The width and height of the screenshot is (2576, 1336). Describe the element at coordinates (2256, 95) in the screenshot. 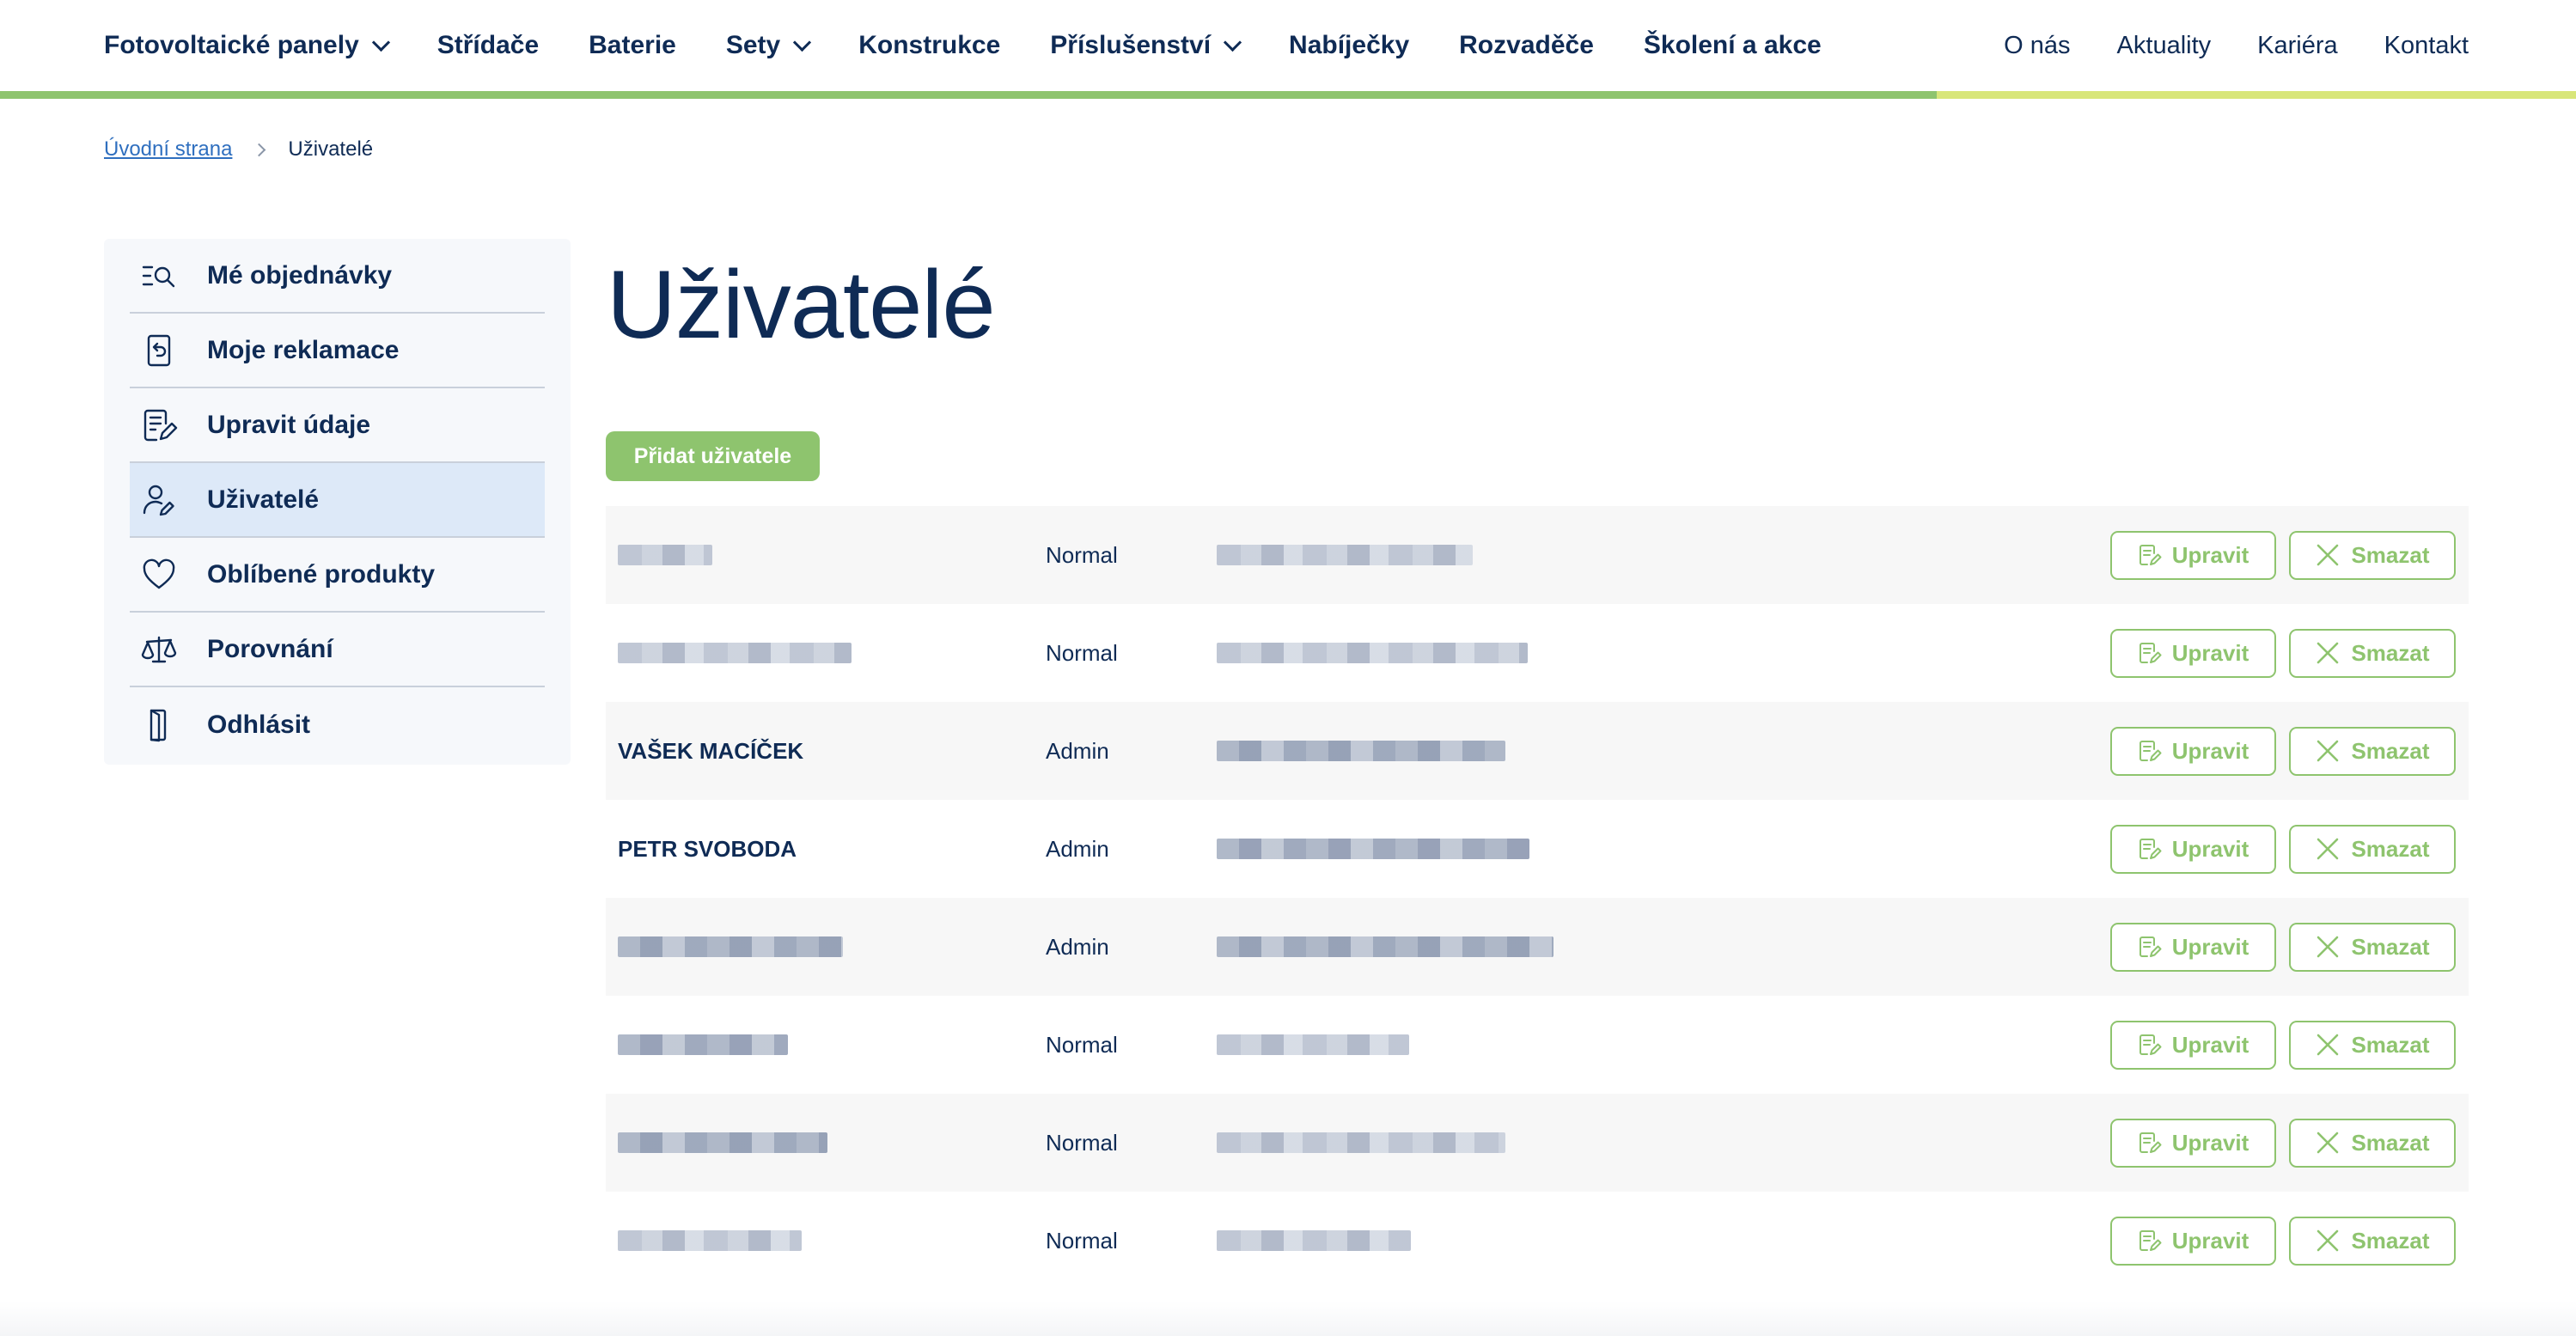

I see `header-accent-bar-yellow` at that location.